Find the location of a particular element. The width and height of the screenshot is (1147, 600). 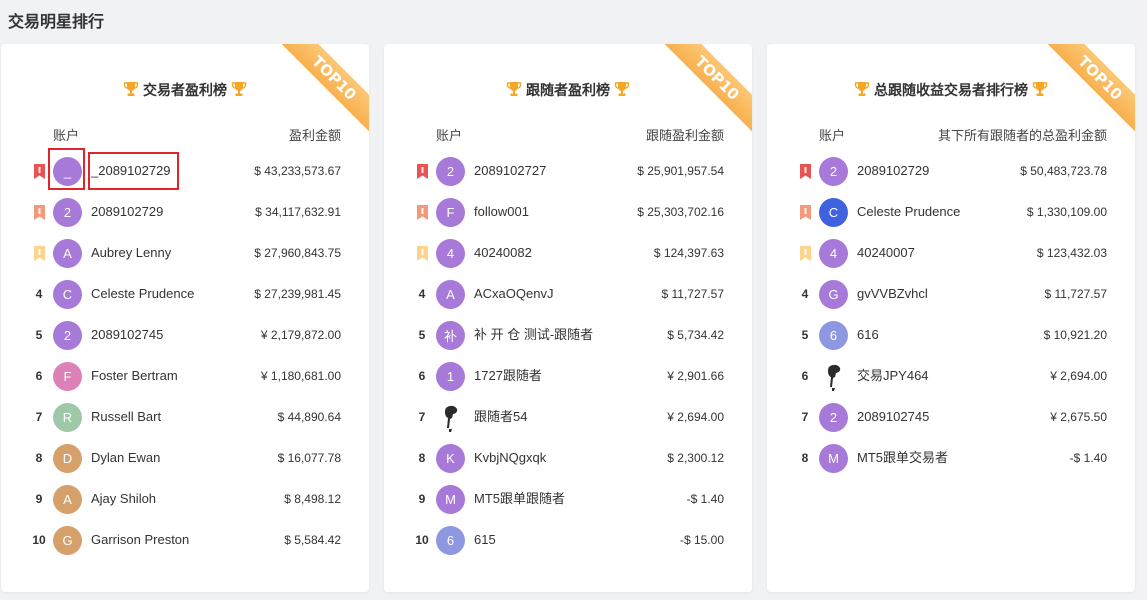

profit-amount: ¥ 2,694.00 is located at coordinates (1078, 376).